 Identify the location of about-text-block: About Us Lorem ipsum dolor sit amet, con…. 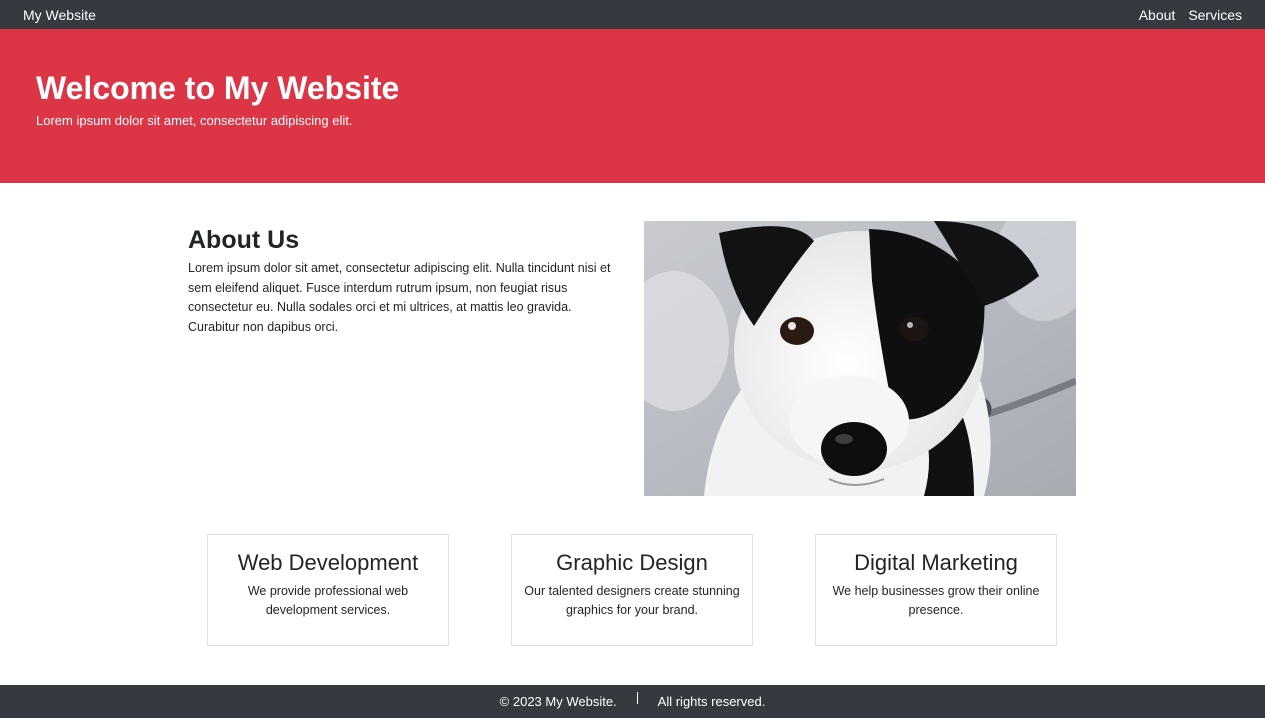
(403, 279).